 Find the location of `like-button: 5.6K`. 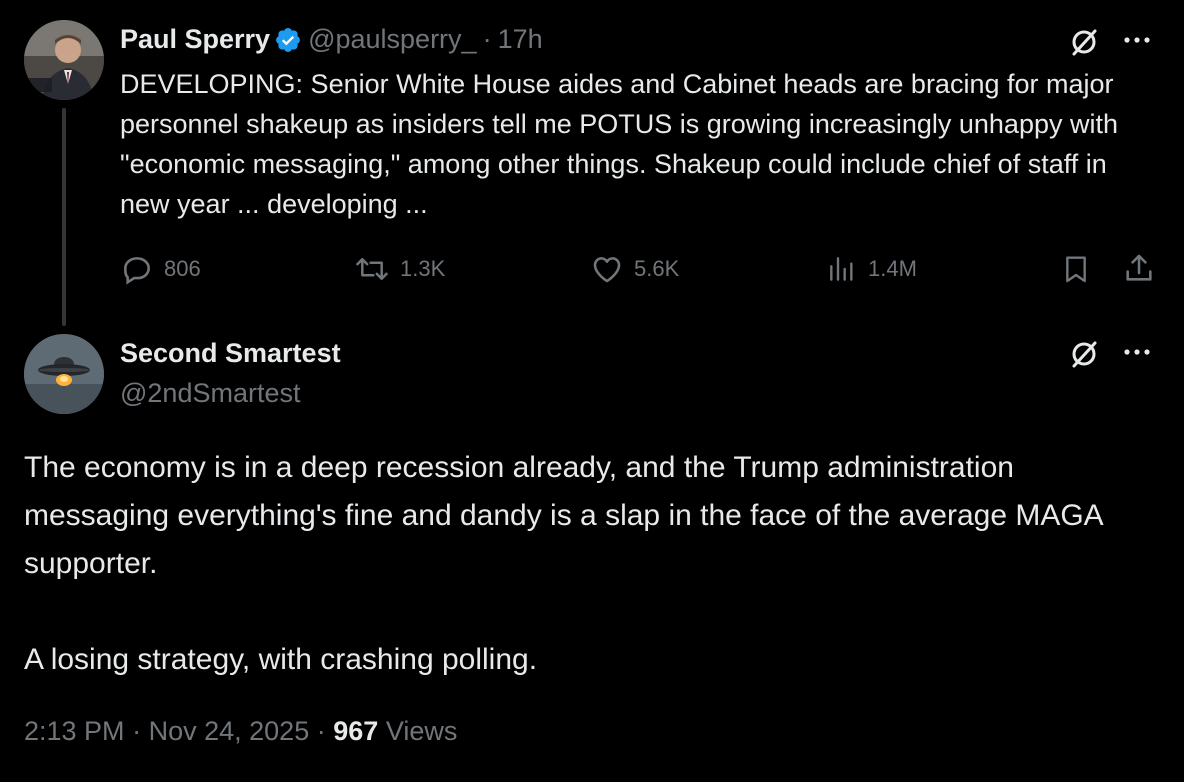

like-button: 5.6K is located at coordinates (634, 269).